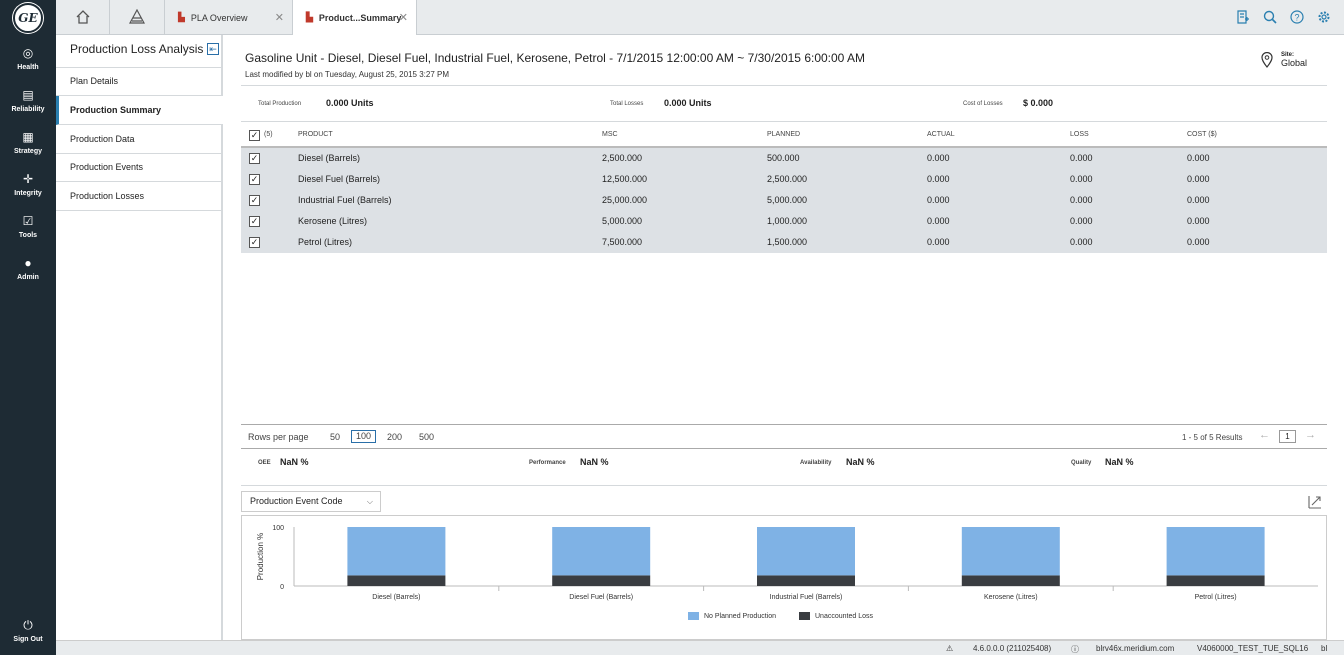 The width and height of the screenshot is (1344, 655). What do you see at coordinates (335, 437) in the screenshot?
I see `rows-per-page-50: 50` at bounding box center [335, 437].